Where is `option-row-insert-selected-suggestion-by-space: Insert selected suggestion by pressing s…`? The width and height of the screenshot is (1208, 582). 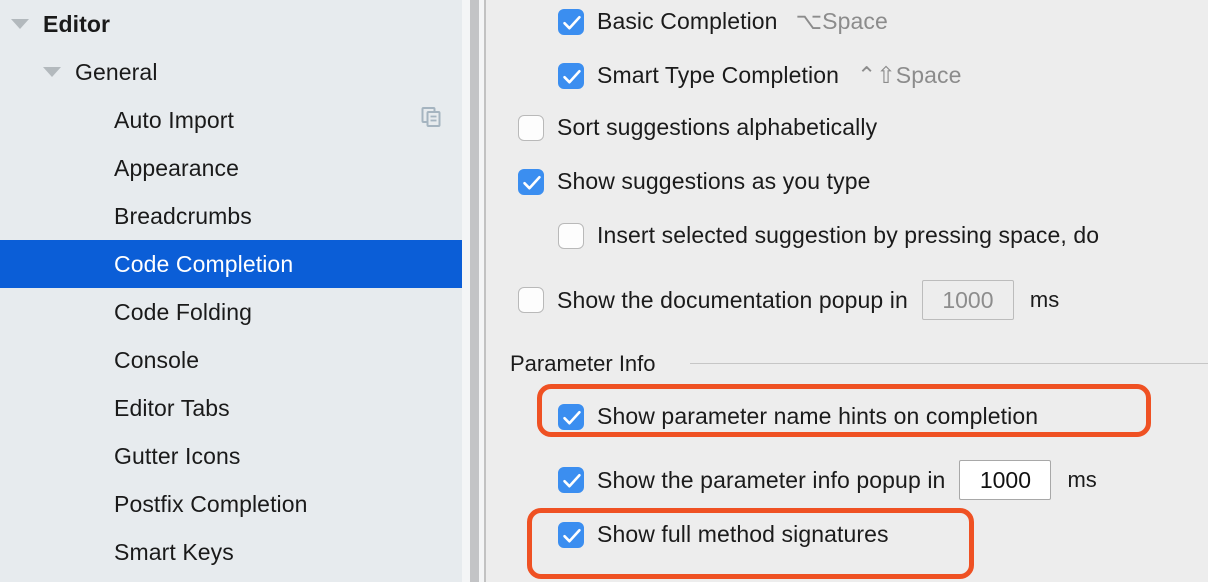 option-row-insert-selected-suggestion-by-space: Insert selected suggestion by pressing s… is located at coordinates (828, 235).